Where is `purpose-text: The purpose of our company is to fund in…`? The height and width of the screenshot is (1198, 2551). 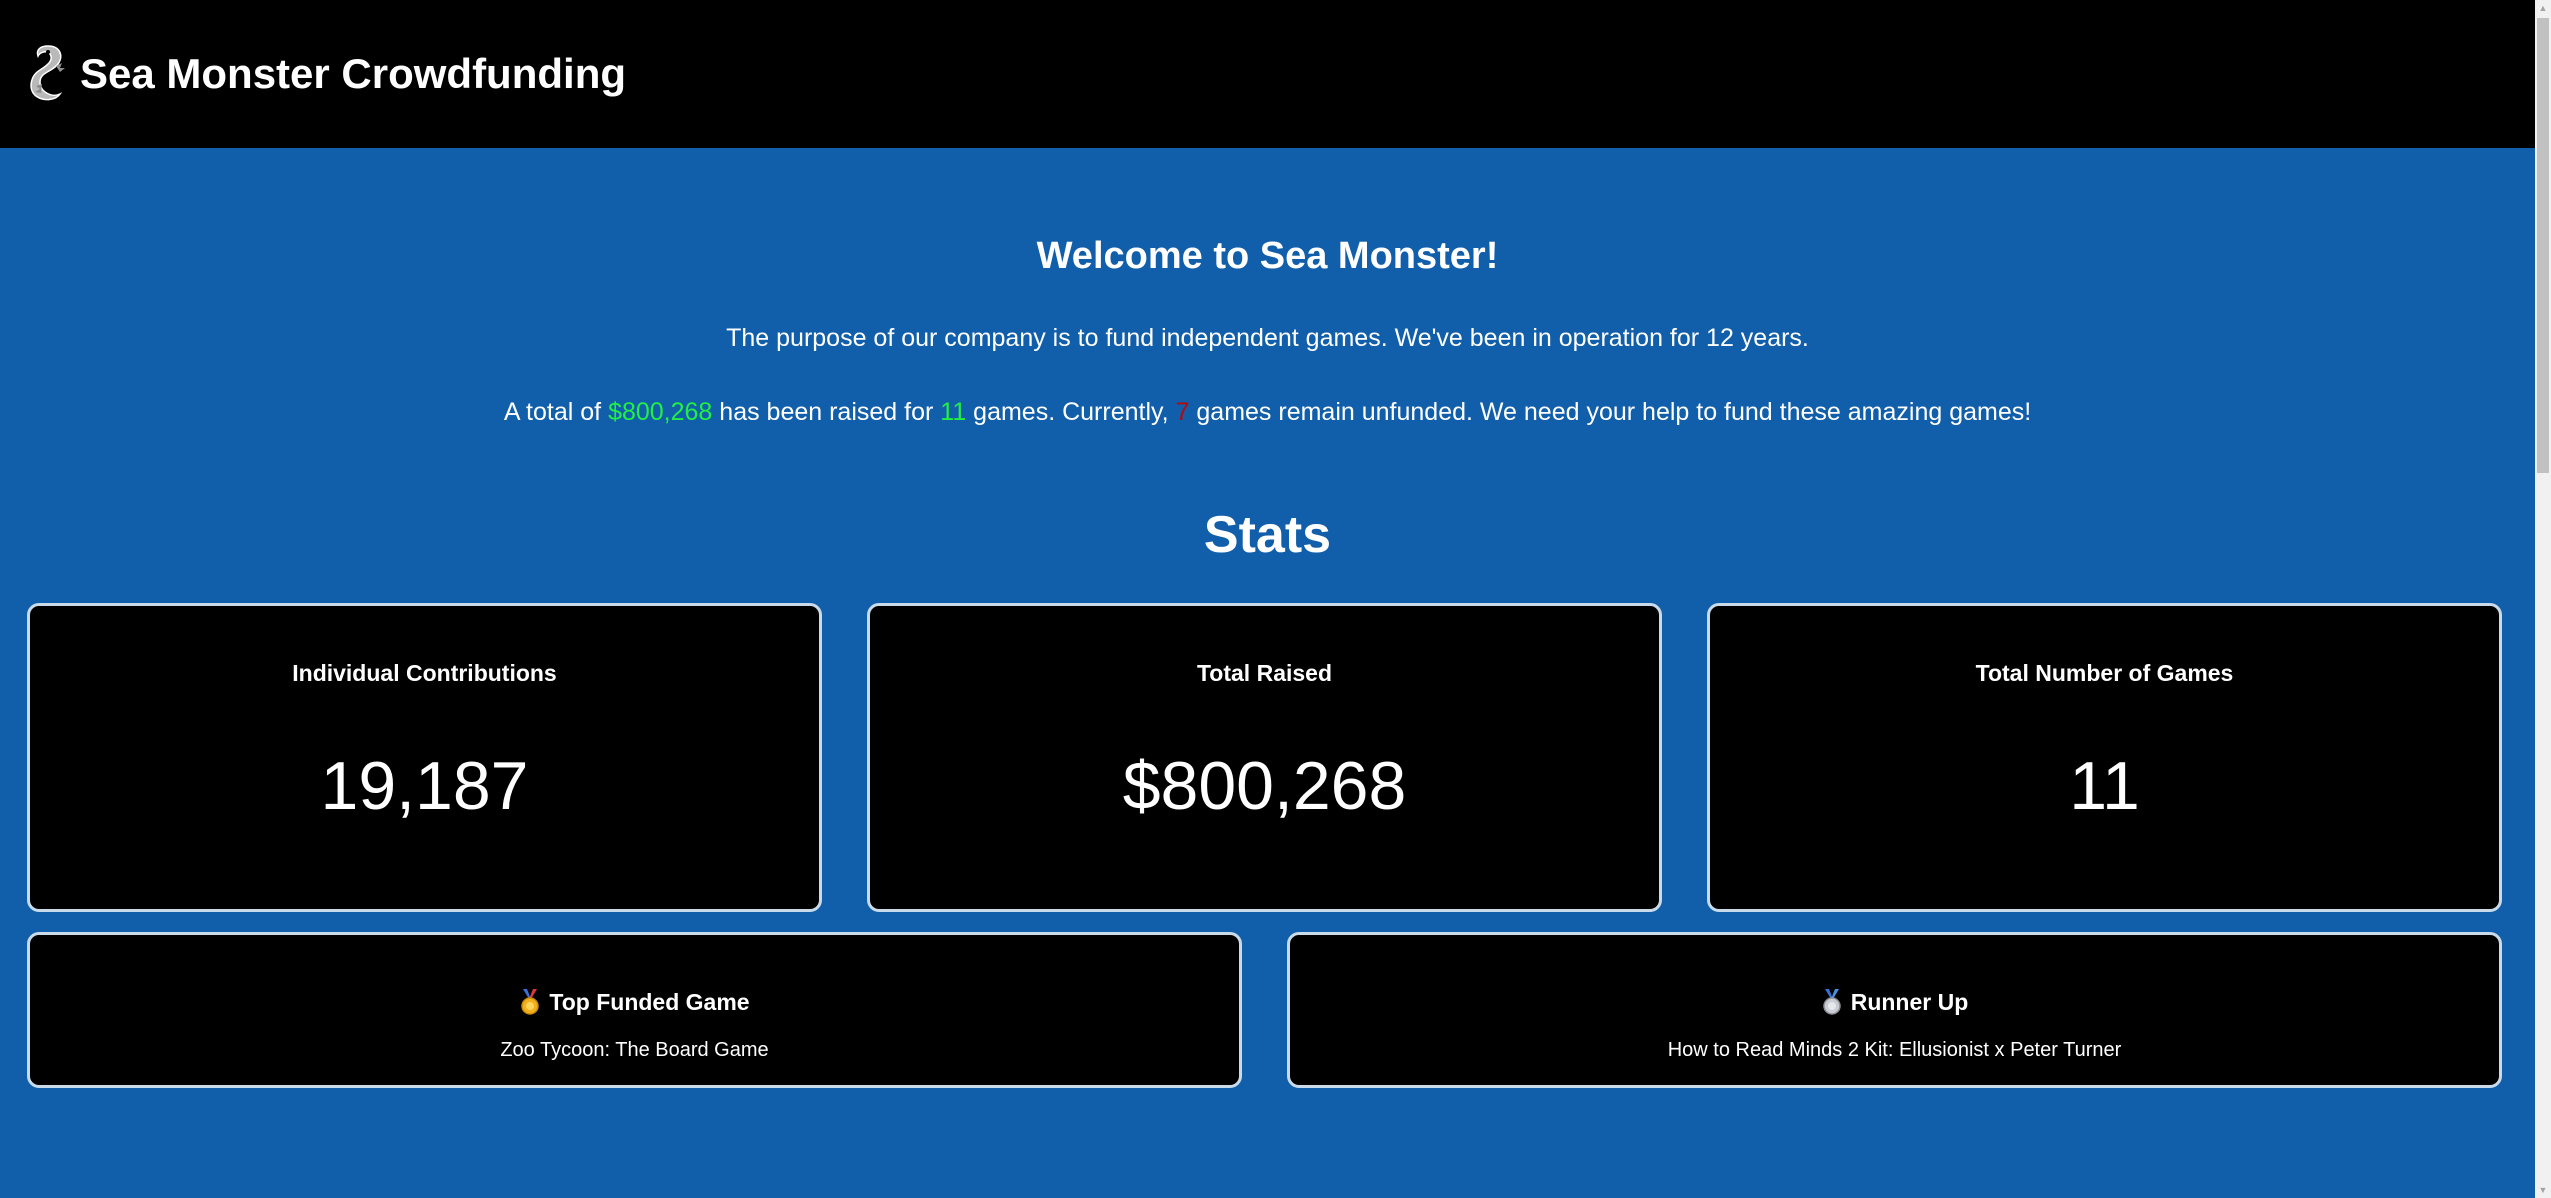
purpose-text: The purpose of our company is to fund in… is located at coordinates (1267, 338).